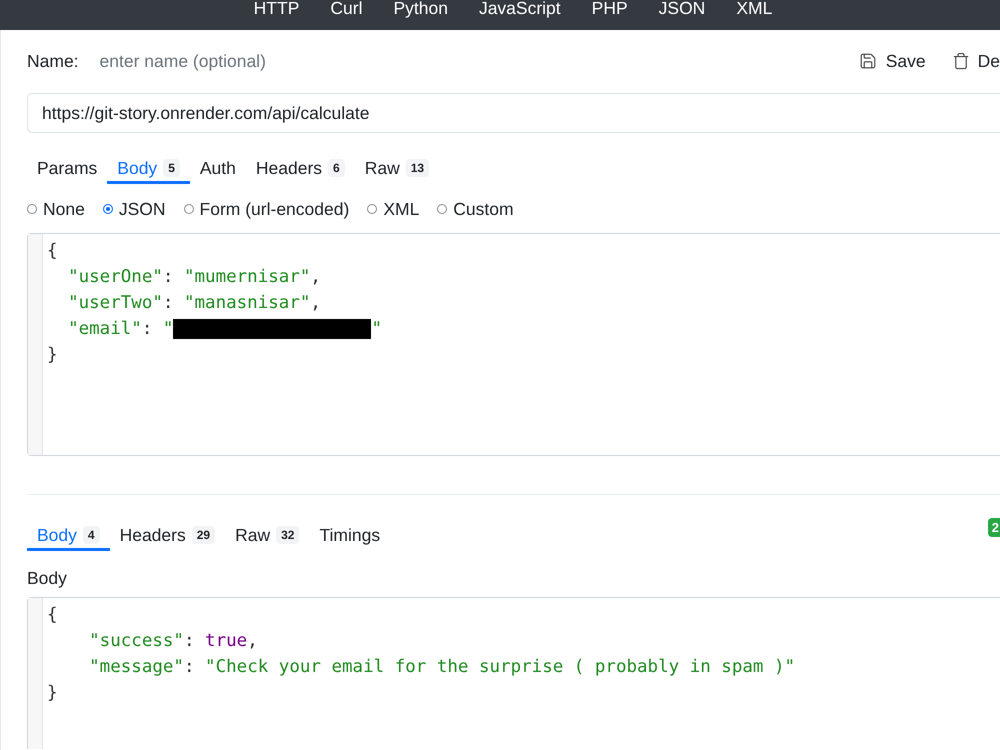  I want to click on radio-label: JSON, so click(142, 209).